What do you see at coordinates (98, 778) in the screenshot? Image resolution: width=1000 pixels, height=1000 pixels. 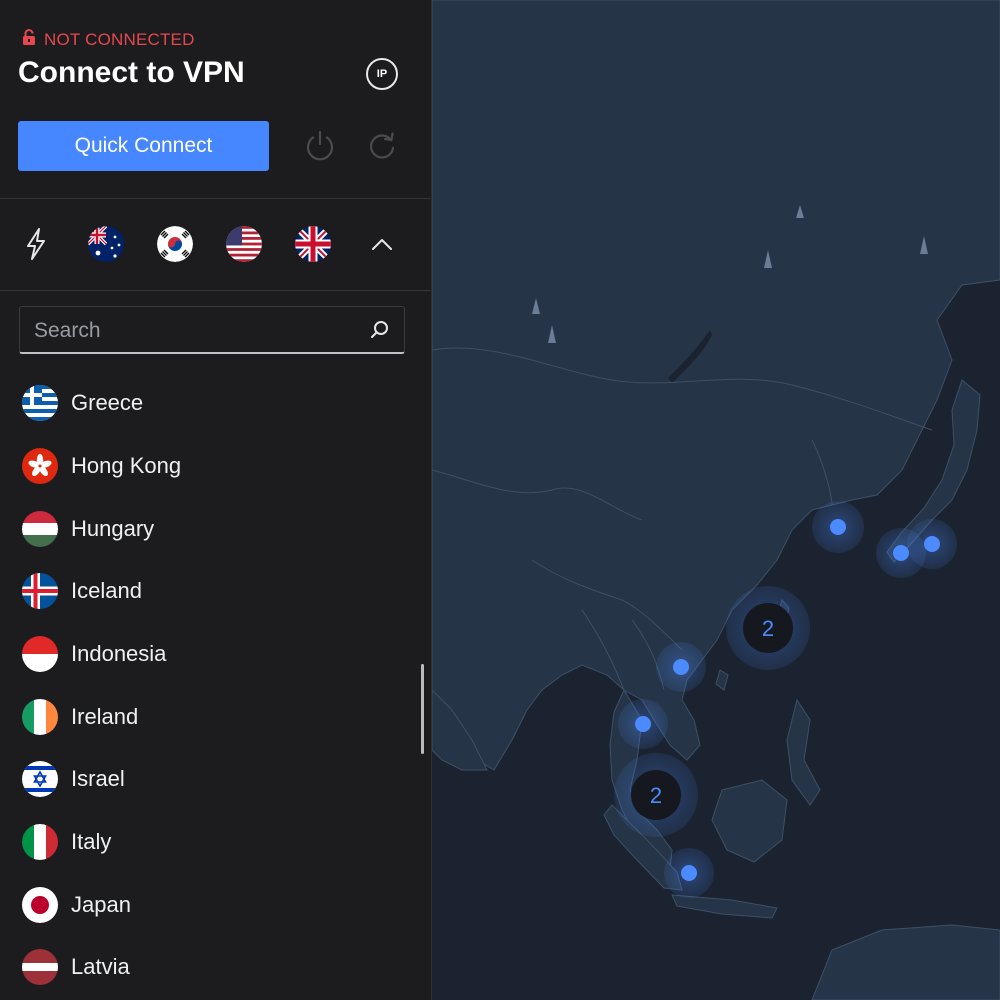 I see `country-name: Israel` at bounding box center [98, 778].